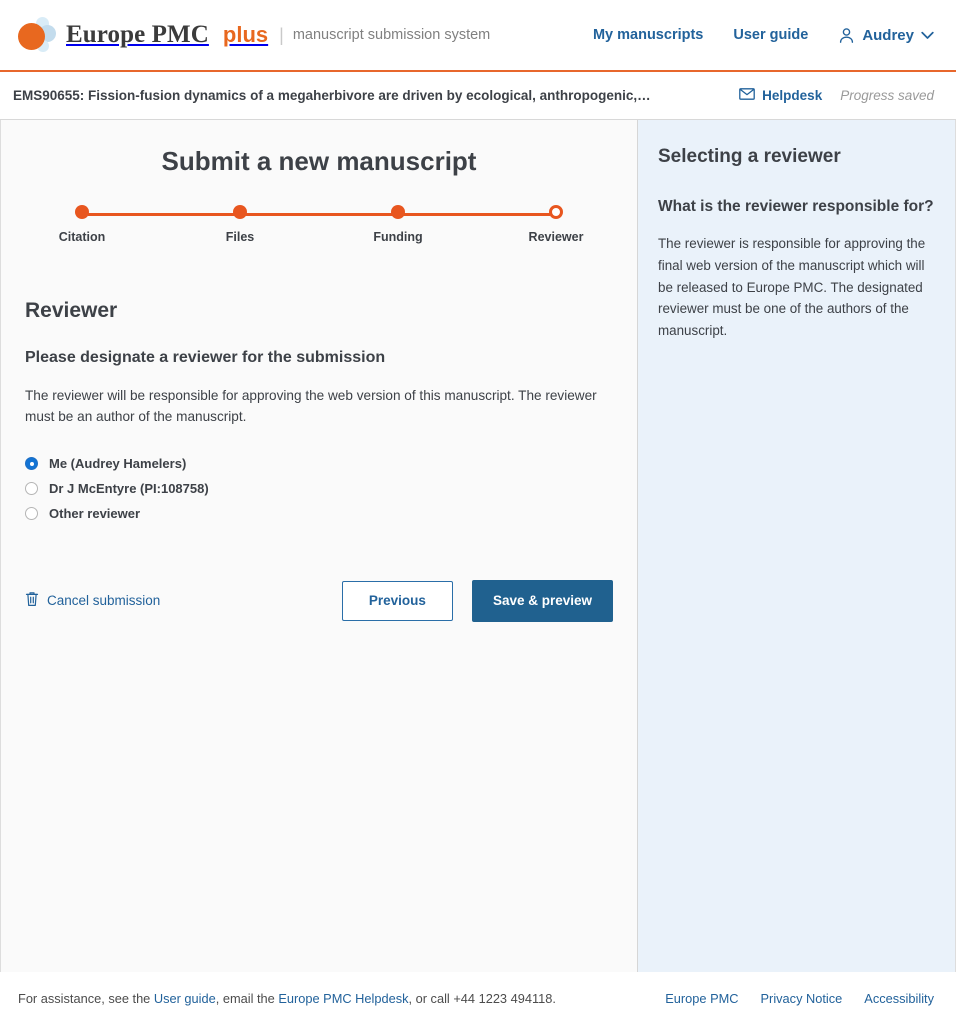 The image size is (956, 1024). I want to click on footer-assist-suffix: , or call +44 1223 494118., so click(482, 998).